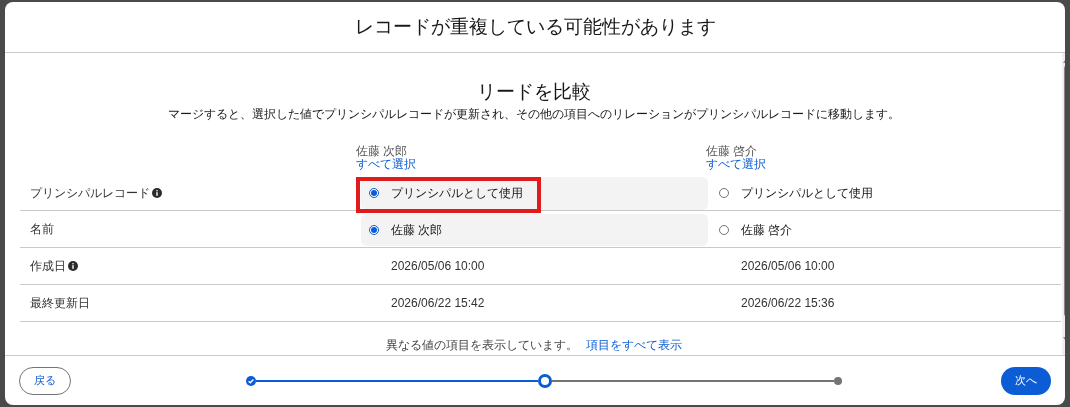 The height and width of the screenshot is (407, 1070). I want to click on record-name: 佐藤 啓介, so click(732, 151).